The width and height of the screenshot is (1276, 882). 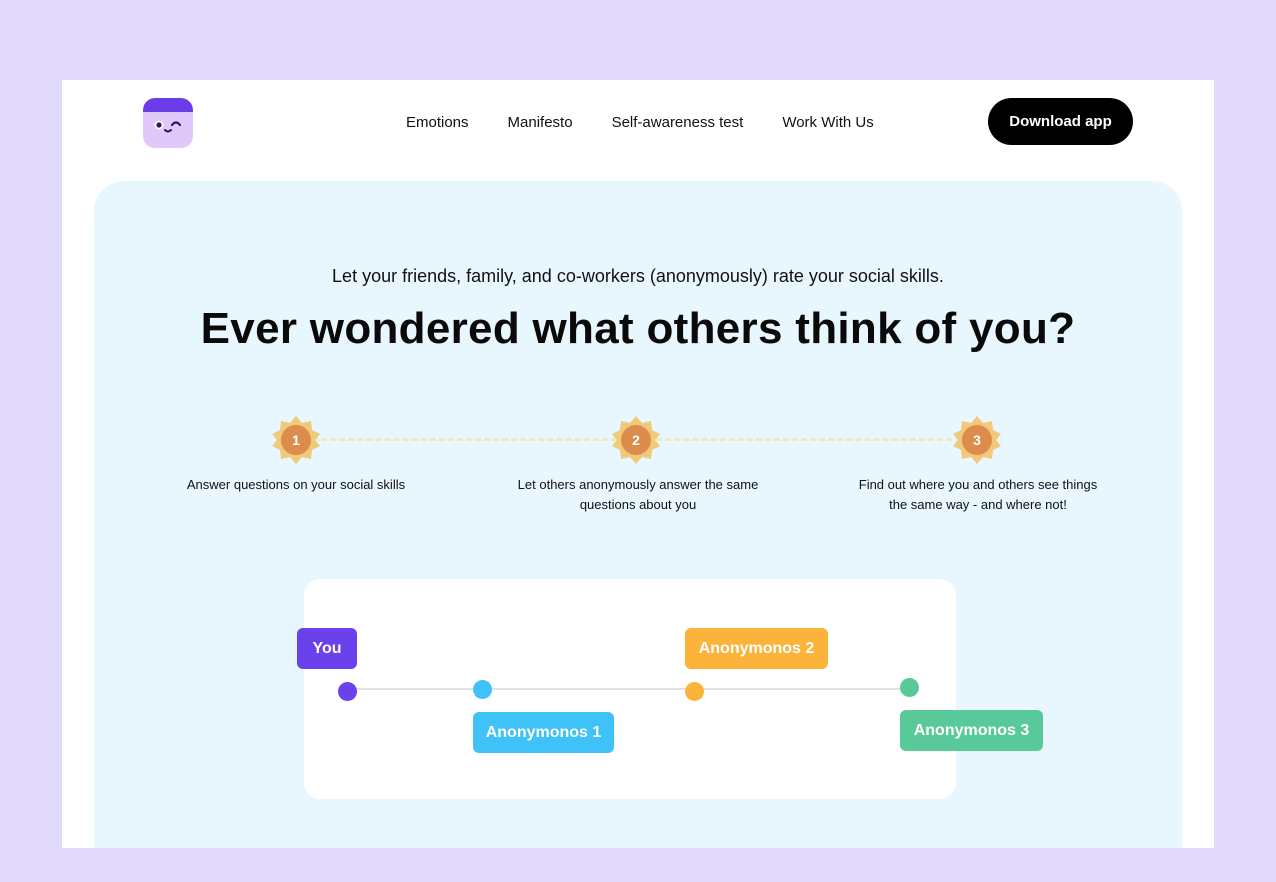 What do you see at coordinates (347, 691) in the screenshot?
I see `you-marker-dot` at bounding box center [347, 691].